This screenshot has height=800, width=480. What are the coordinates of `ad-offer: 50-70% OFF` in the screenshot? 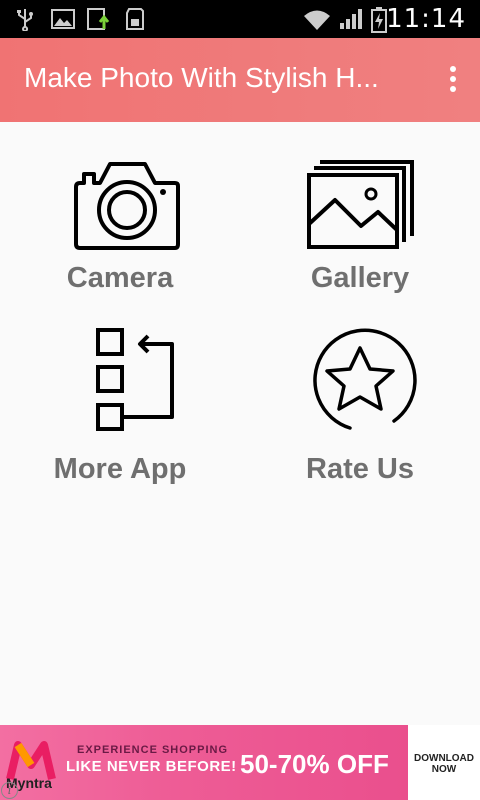 It's located at (314, 764).